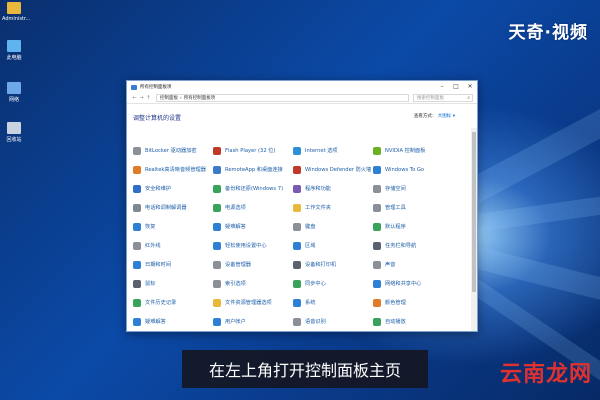 The image size is (600, 400). I want to click on control-panel-item: 电话和调制解调器, so click(173, 207).